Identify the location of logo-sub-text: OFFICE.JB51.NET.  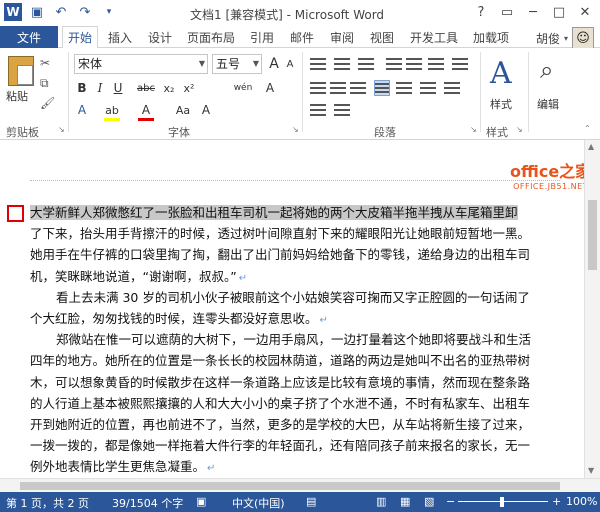
(551, 186).